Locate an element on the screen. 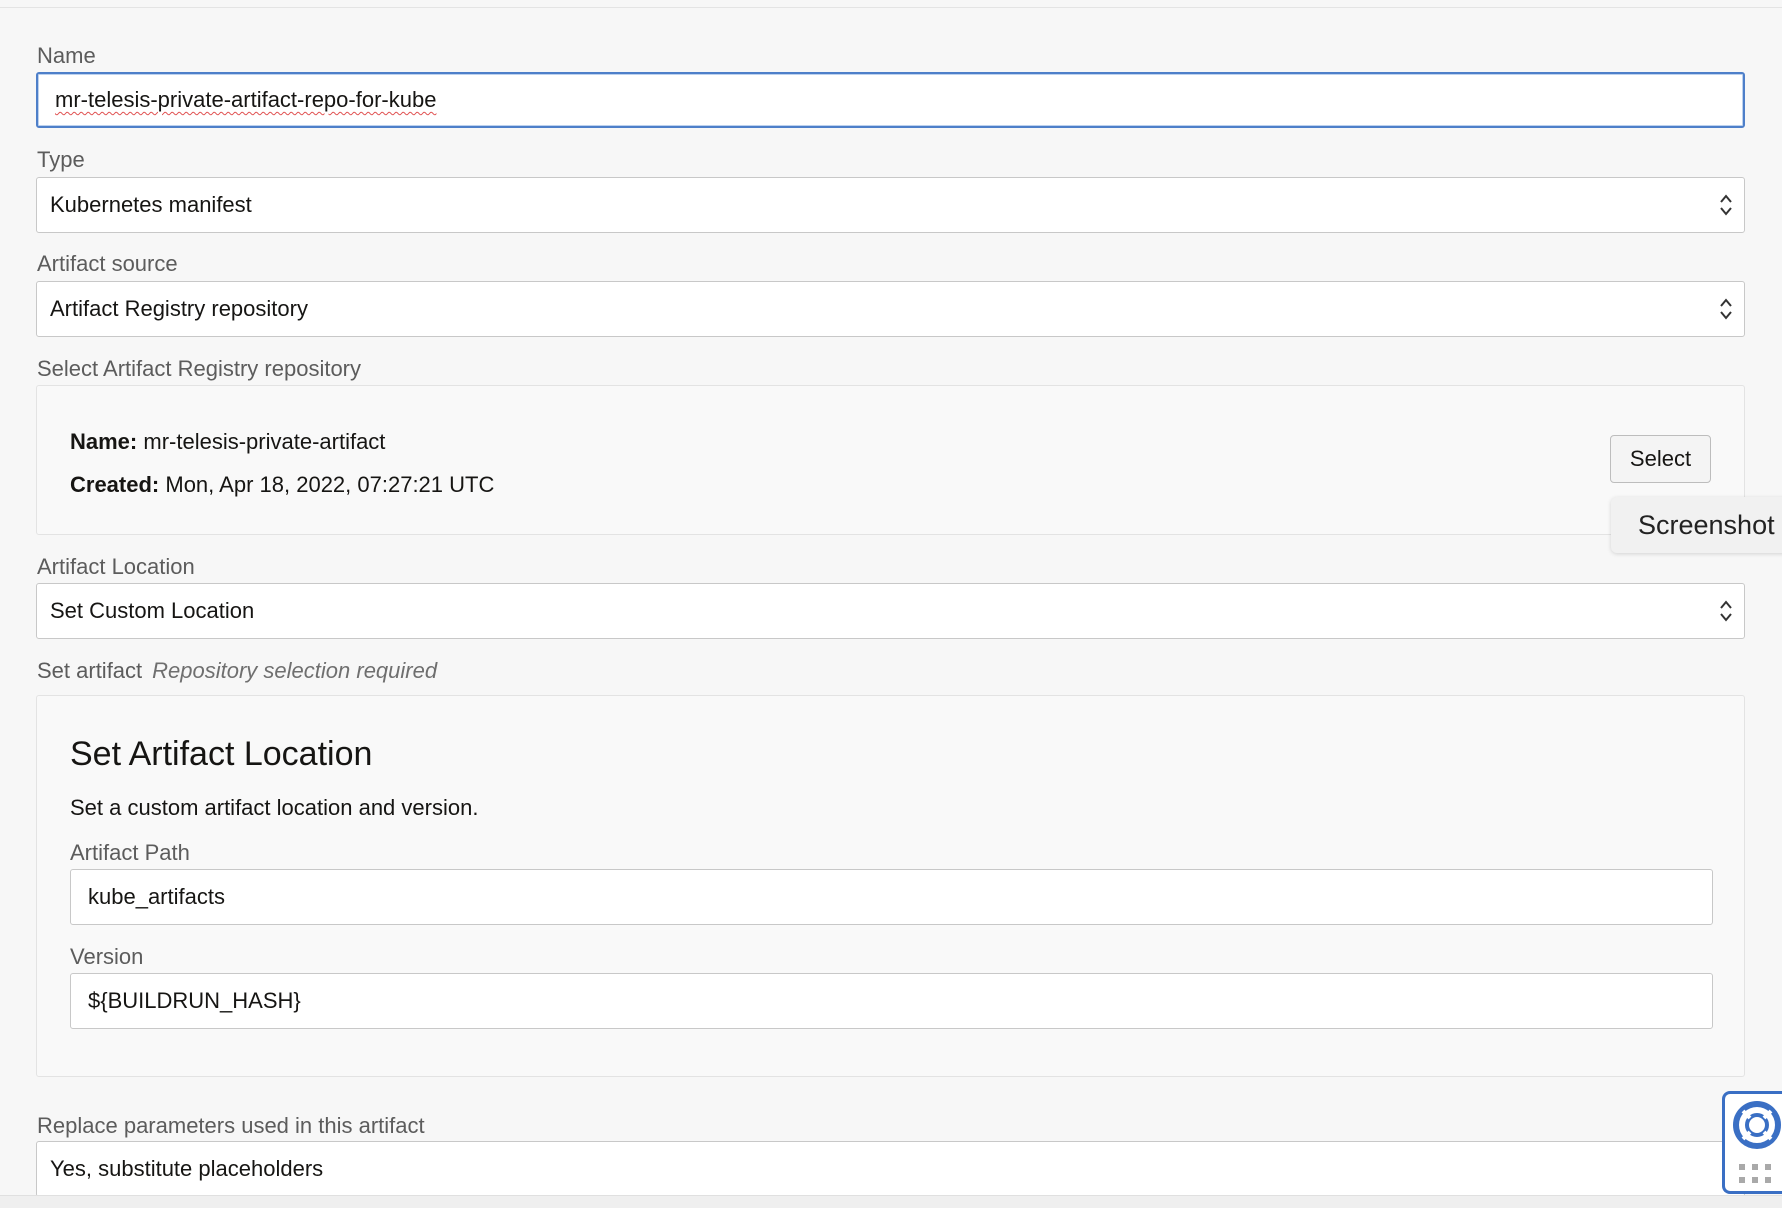 This screenshot has height=1208, width=1782. version-value: ${BUILDRUN_HASH} is located at coordinates (194, 1000).